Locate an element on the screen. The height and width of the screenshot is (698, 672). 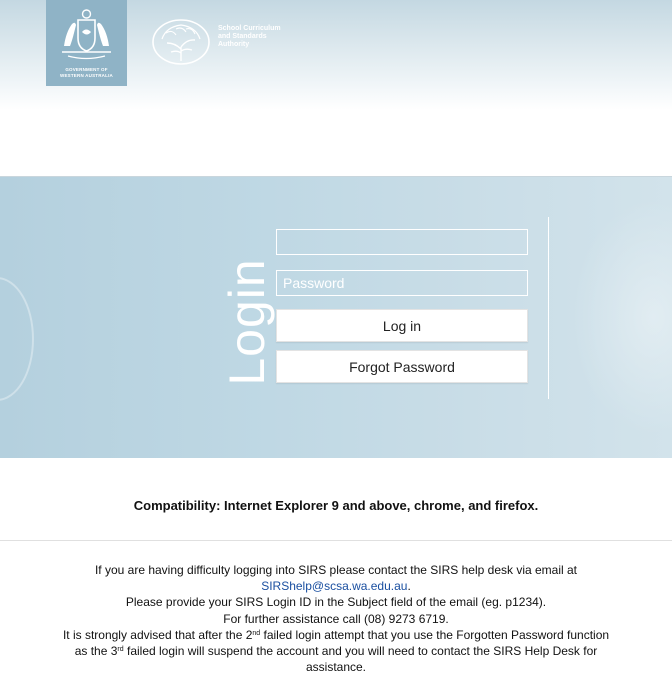
vertical-divider is located at coordinates (548, 308).